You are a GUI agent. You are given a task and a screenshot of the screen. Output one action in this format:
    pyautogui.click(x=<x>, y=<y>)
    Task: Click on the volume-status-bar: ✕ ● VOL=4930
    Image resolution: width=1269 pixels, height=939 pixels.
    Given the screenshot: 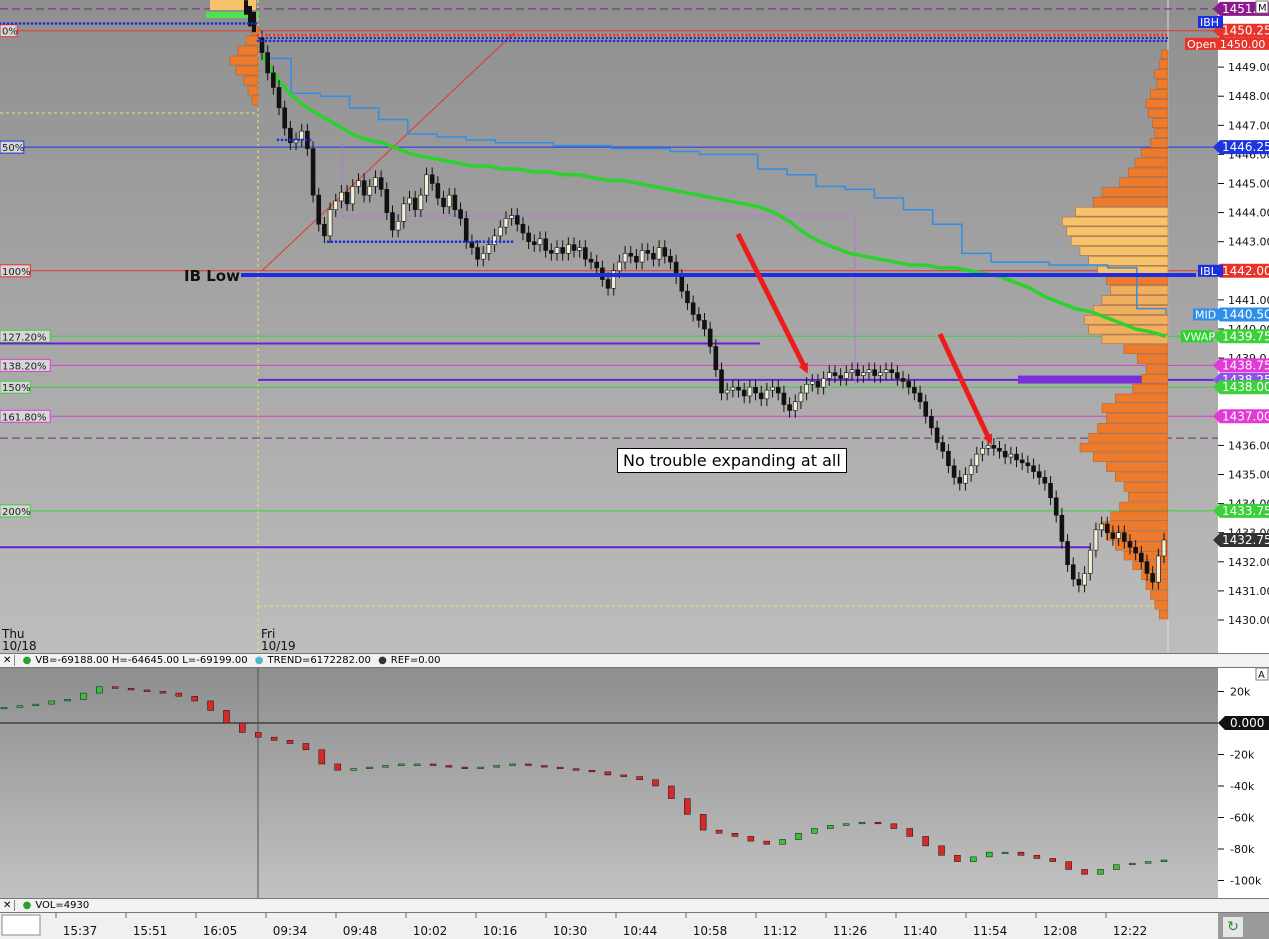 What is the action you would take?
    pyautogui.click(x=634, y=905)
    